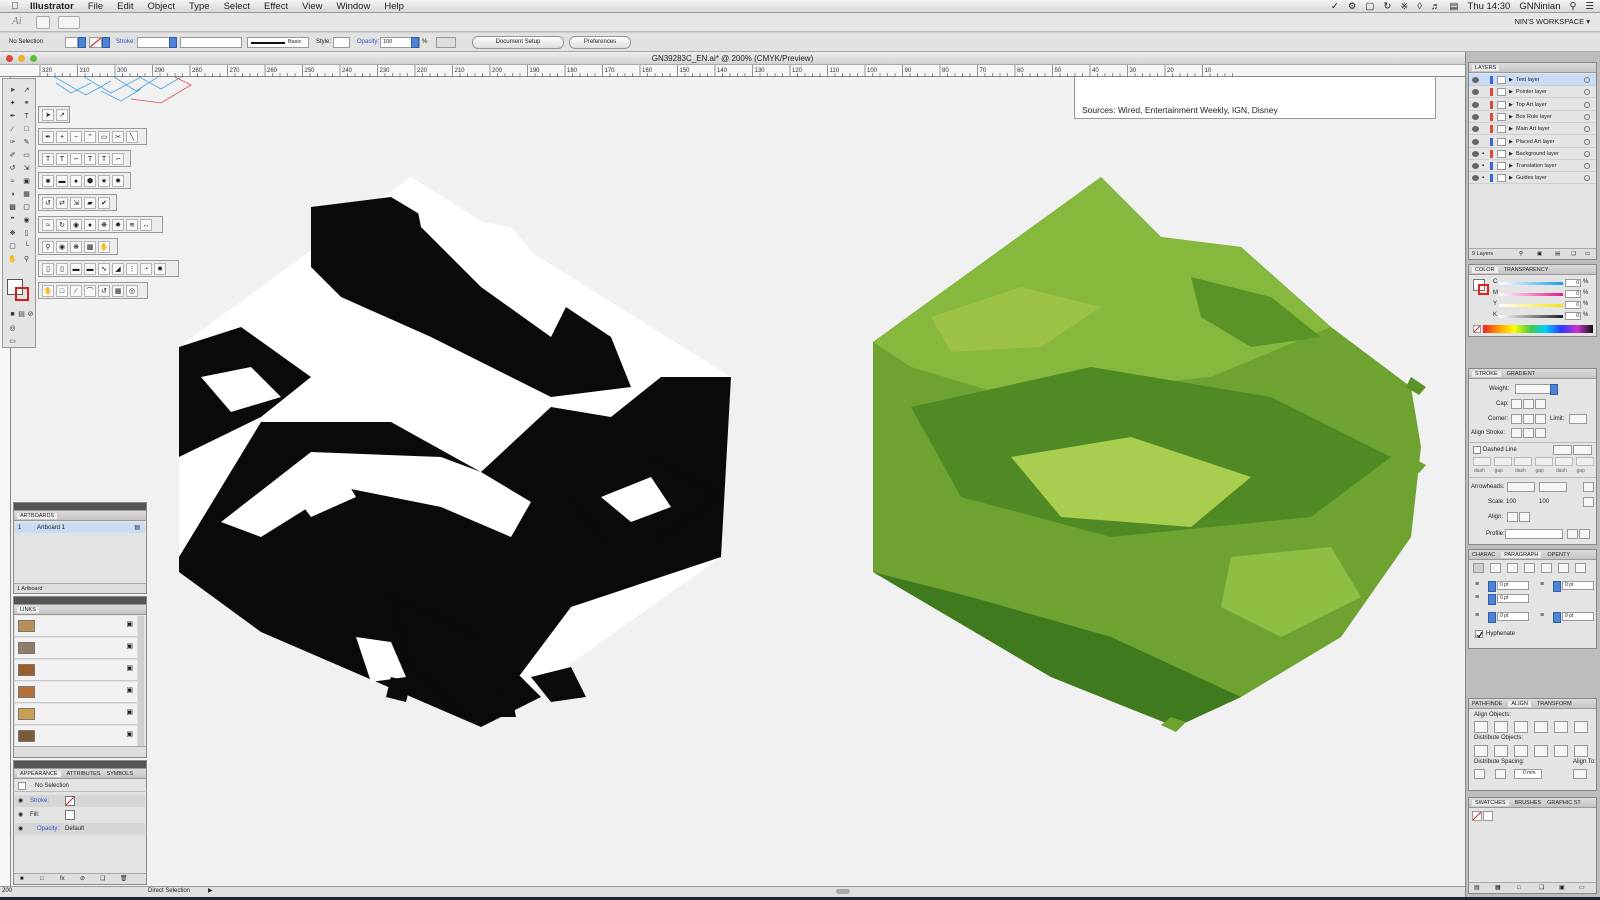 Image resolution: width=1600 pixels, height=900 pixels. Describe the element at coordinates (76, 180) in the screenshot. I see `ellipse-icon: ●` at that location.